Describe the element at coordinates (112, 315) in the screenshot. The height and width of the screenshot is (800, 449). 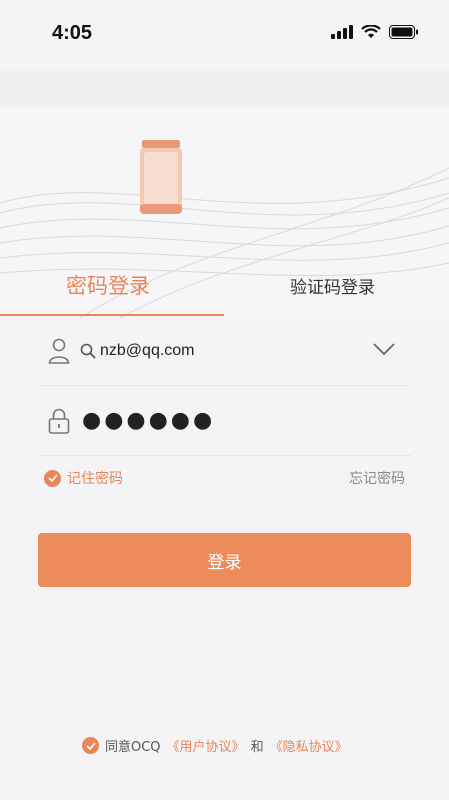
I see `active-tab-underline` at that location.